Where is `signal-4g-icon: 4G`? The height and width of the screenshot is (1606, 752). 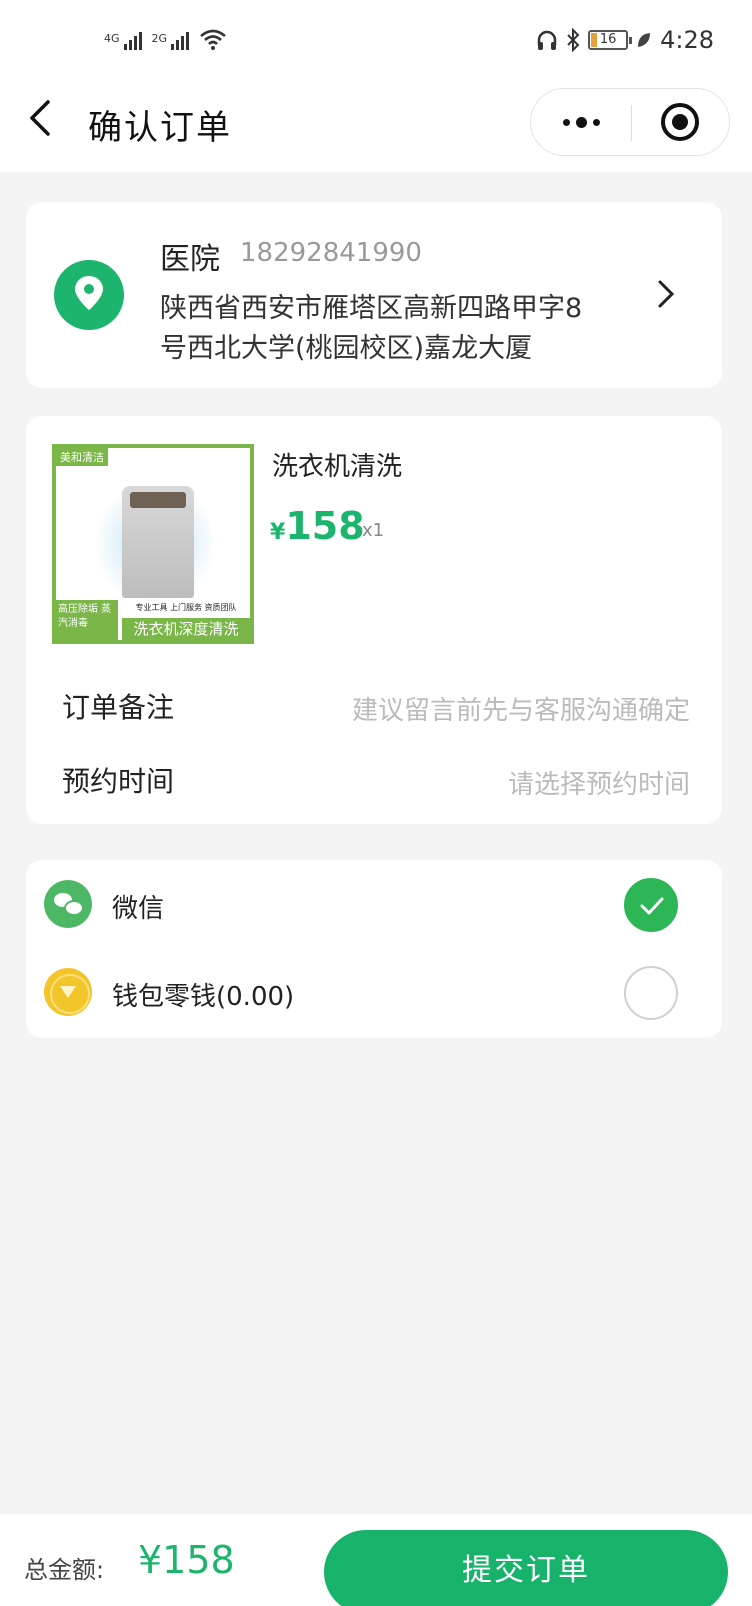
signal-4g-icon: 4G is located at coordinates (123, 41).